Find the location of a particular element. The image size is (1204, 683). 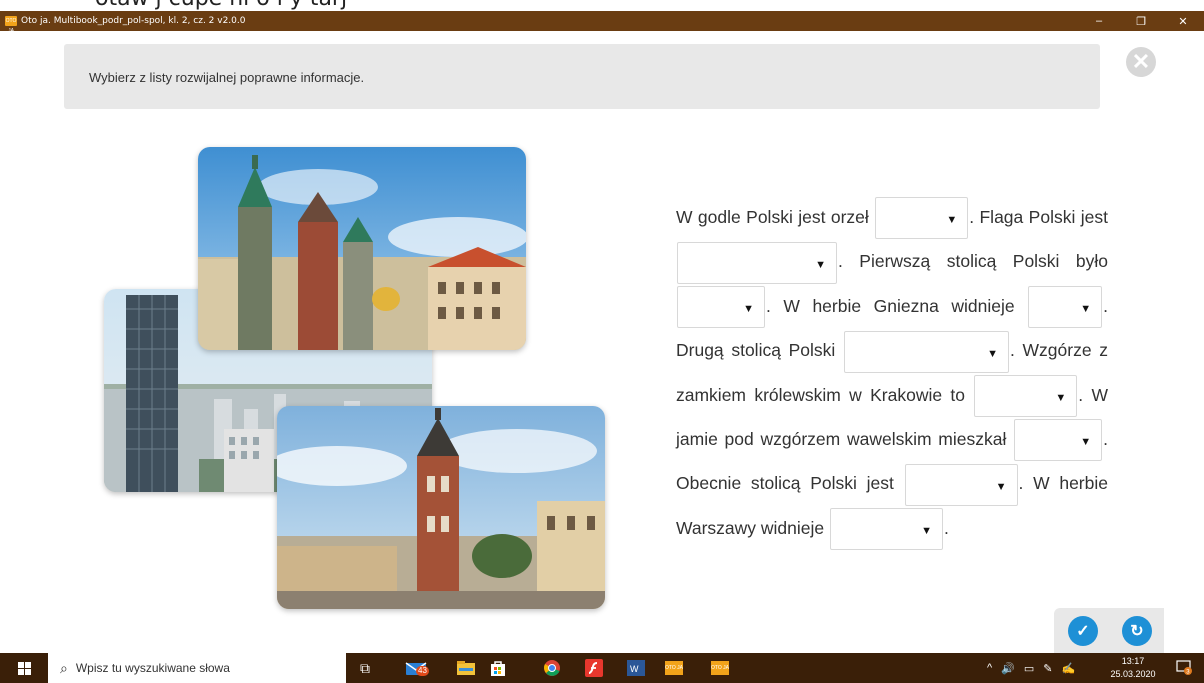

dropdown-second-capital: ▼ is located at coordinates (926, 351).